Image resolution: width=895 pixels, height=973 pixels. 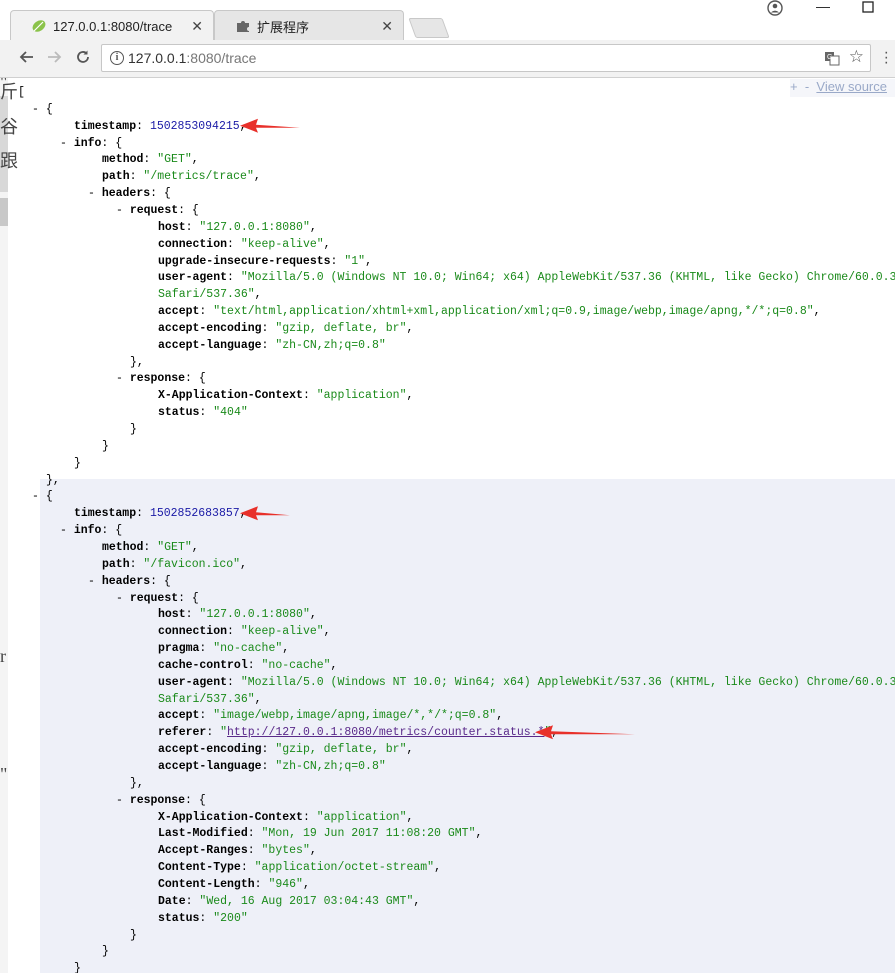 I want to click on maximize-icon, so click(x=868, y=8).